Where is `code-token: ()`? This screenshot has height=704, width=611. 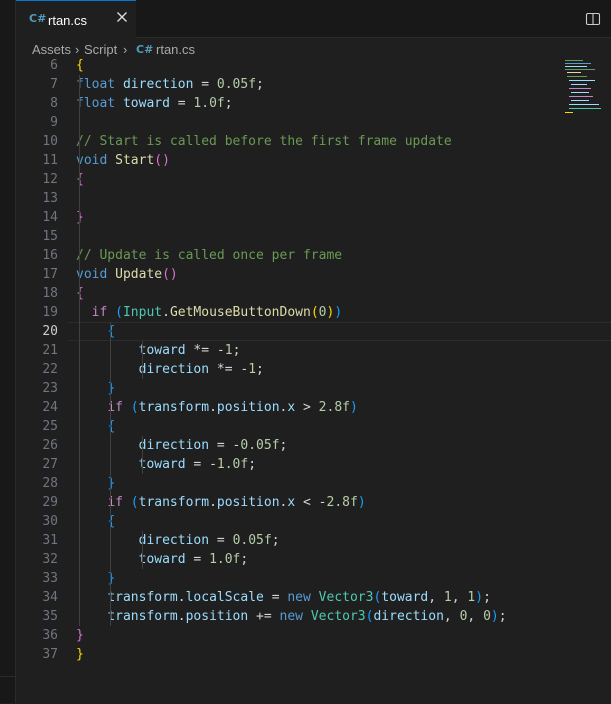 code-token: () is located at coordinates (170, 274).